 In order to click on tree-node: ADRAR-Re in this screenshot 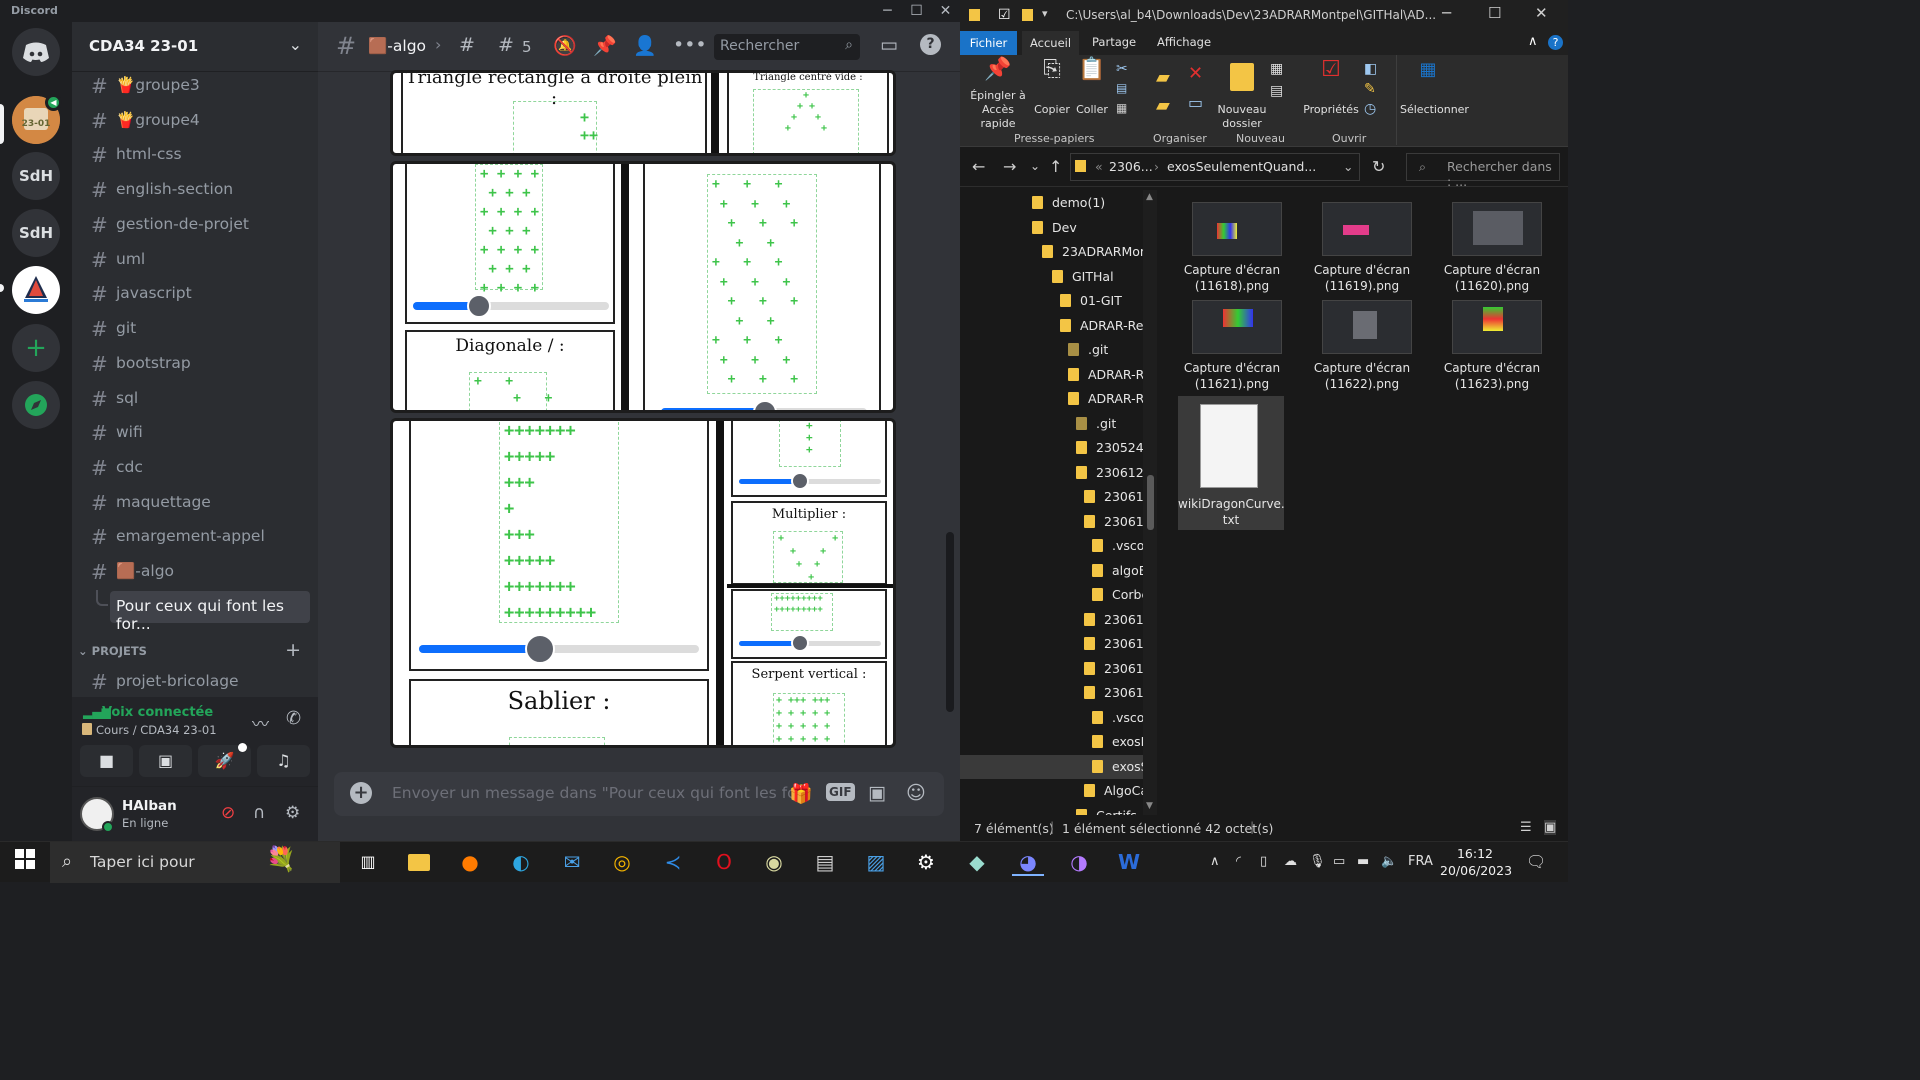, I will do `click(1109, 399)`.